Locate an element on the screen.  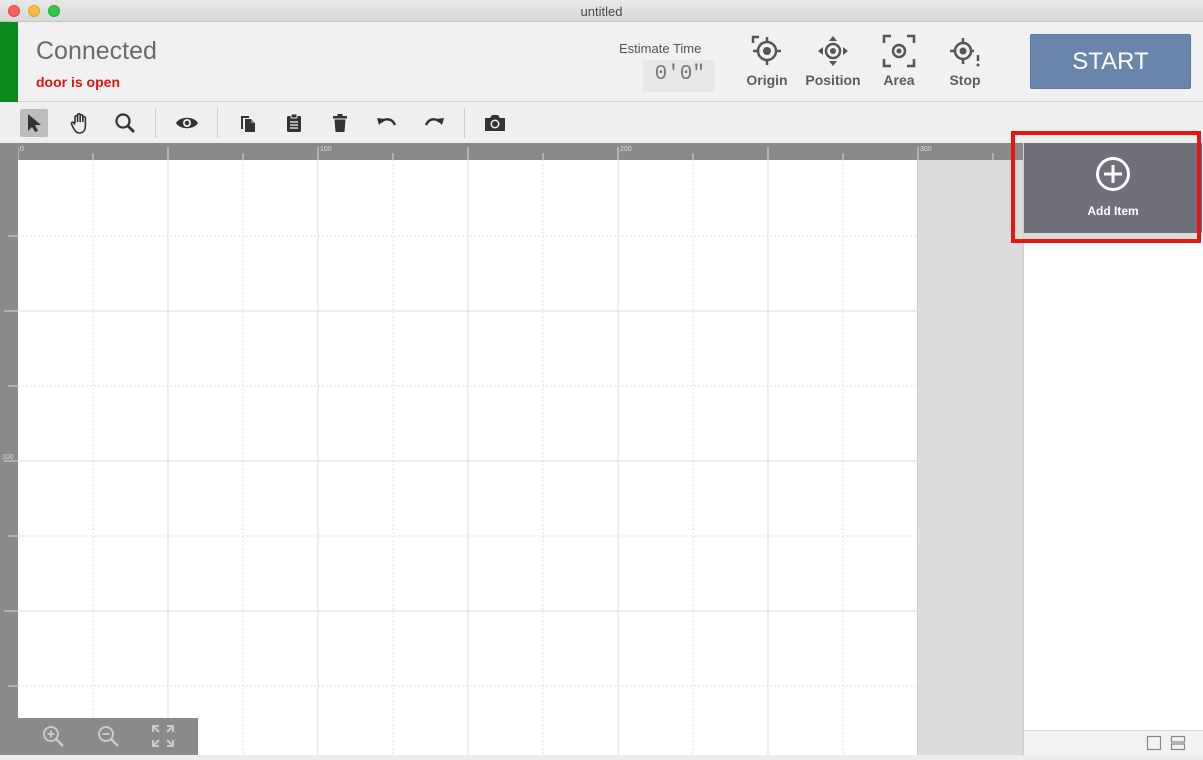
connection-indicator is located at coordinates (9, 62).